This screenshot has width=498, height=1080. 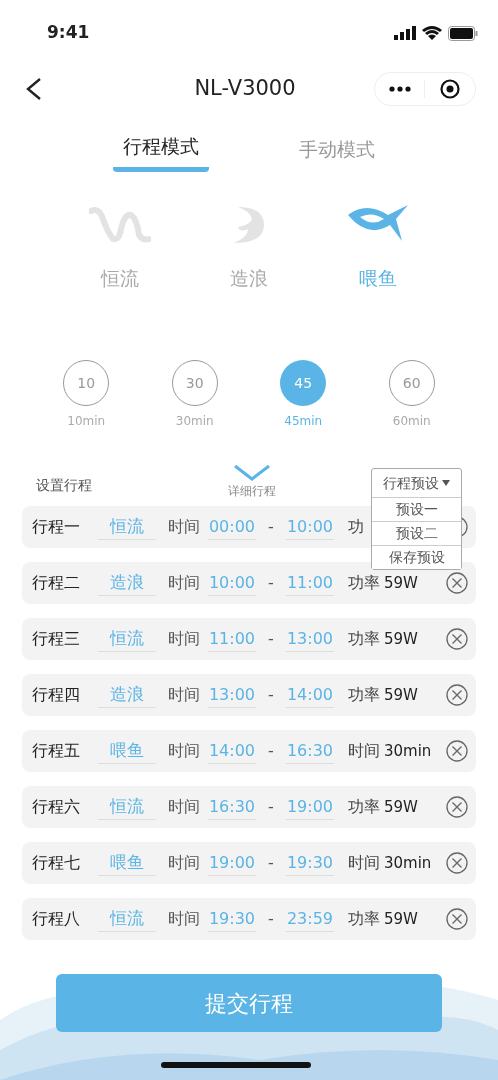 What do you see at coordinates (56, 583) in the screenshot?
I see `row-name: 行程二` at bounding box center [56, 583].